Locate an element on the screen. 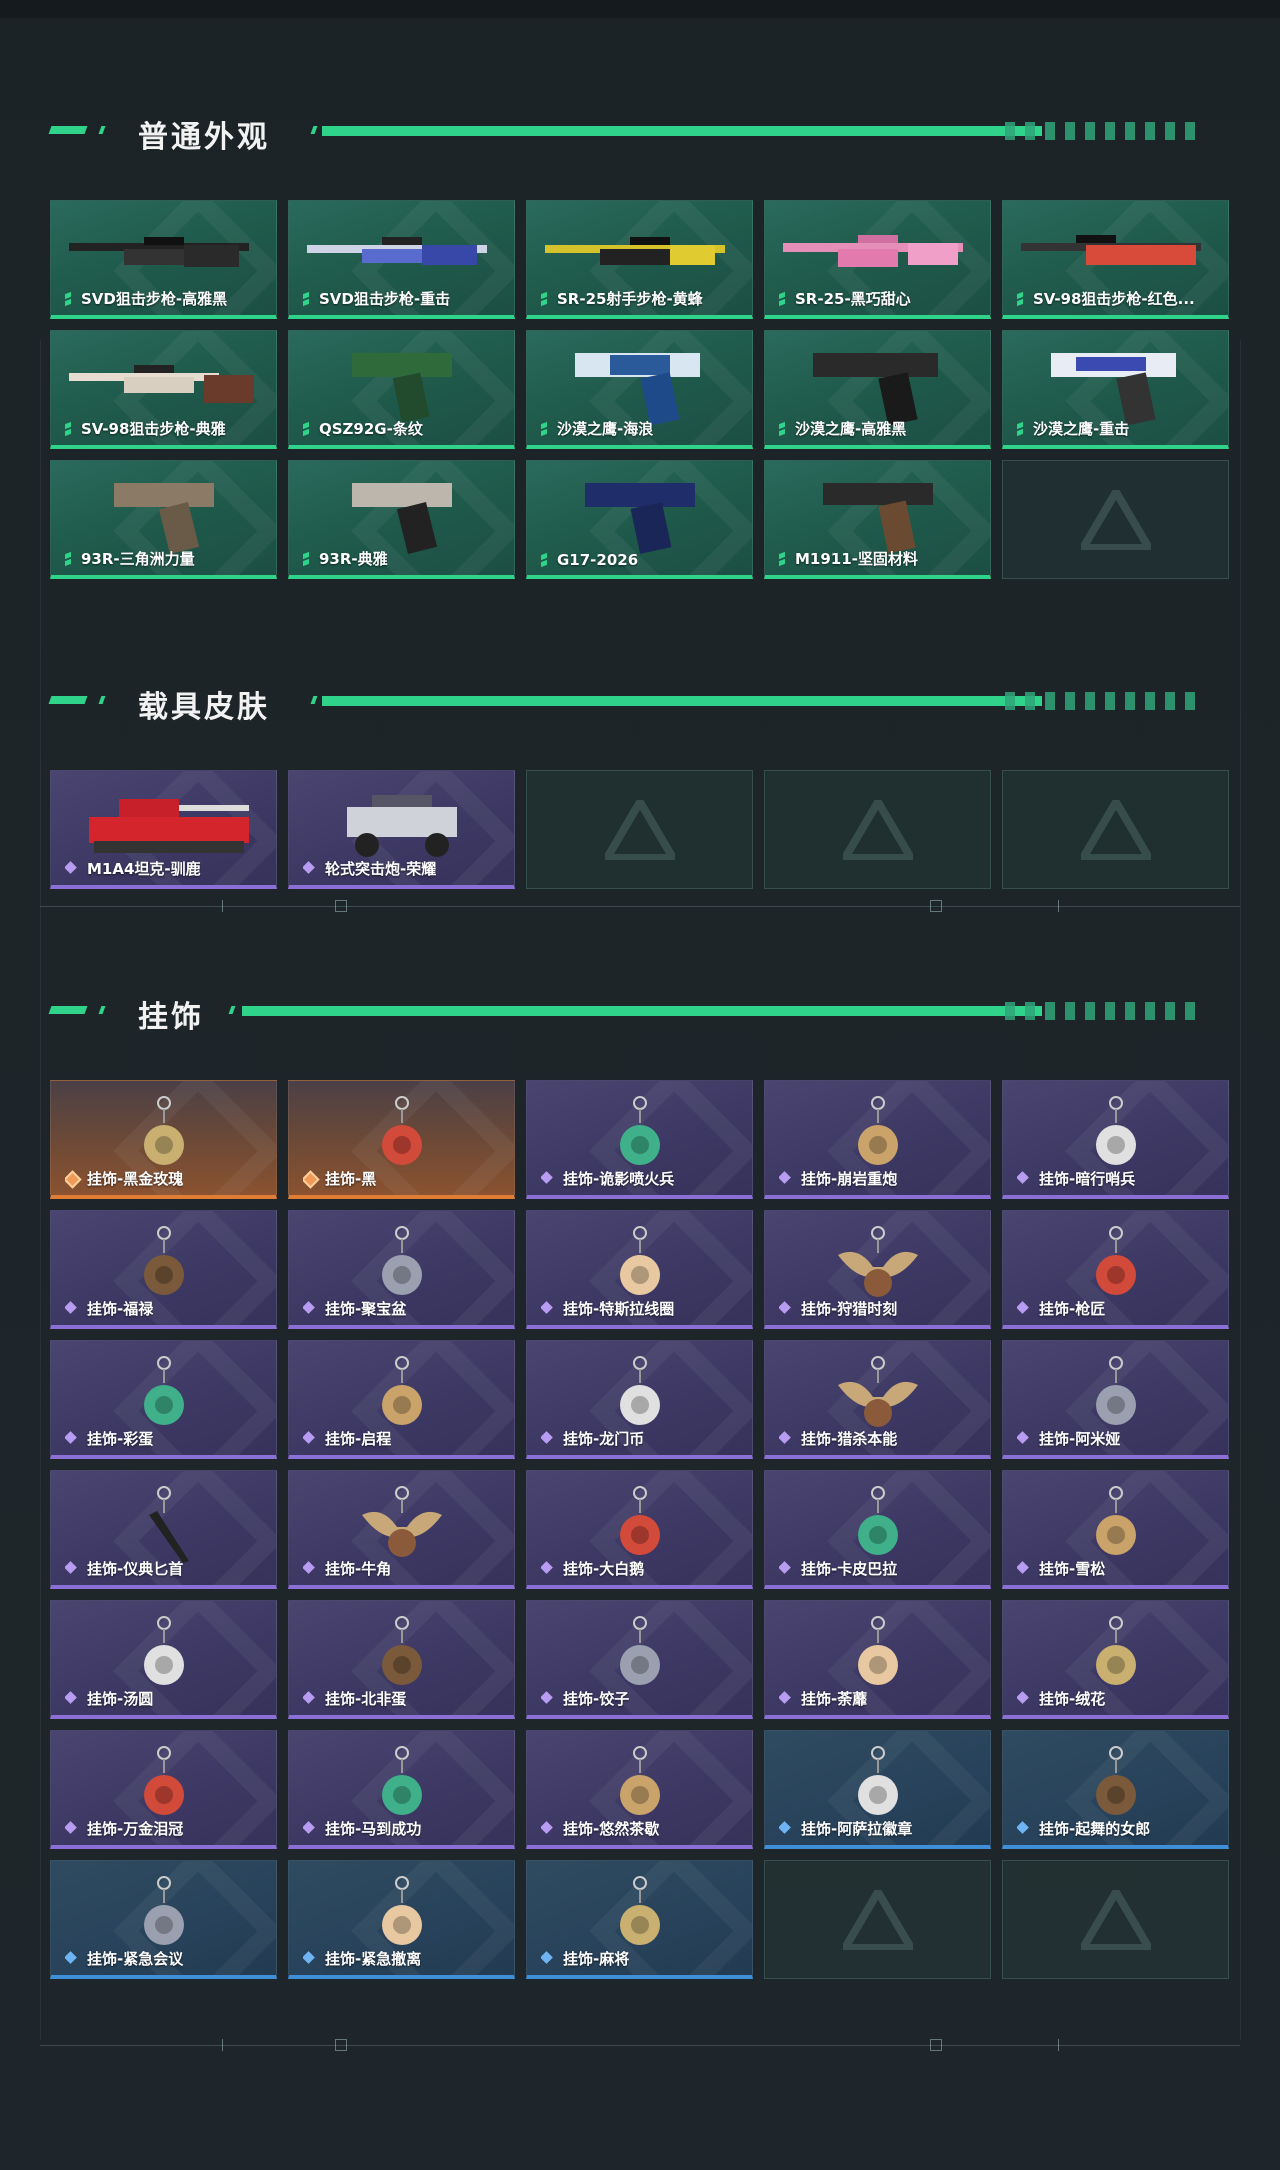 The height and width of the screenshot is (2170, 1280). item-card: 挂饰-阿萨拉徽章 is located at coordinates (877, 1789).